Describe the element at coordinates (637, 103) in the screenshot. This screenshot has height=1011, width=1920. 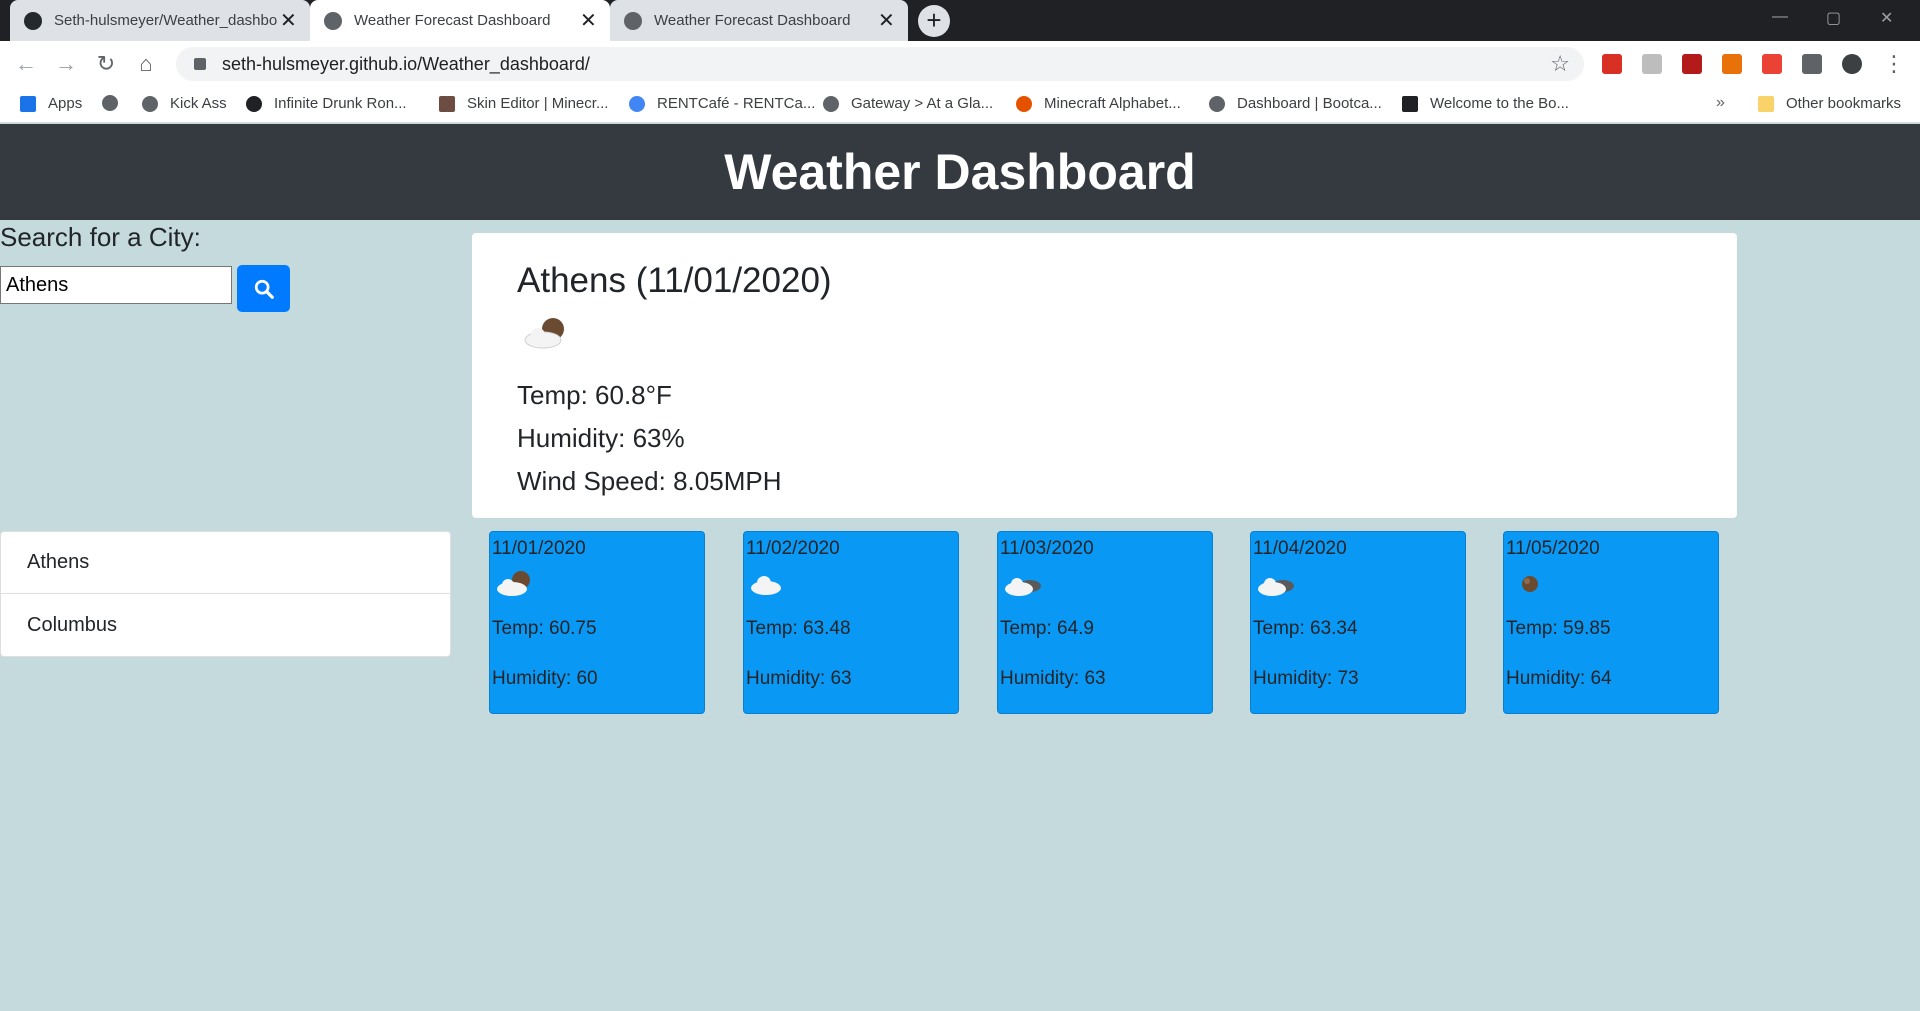
I see `chrome-icon` at that location.